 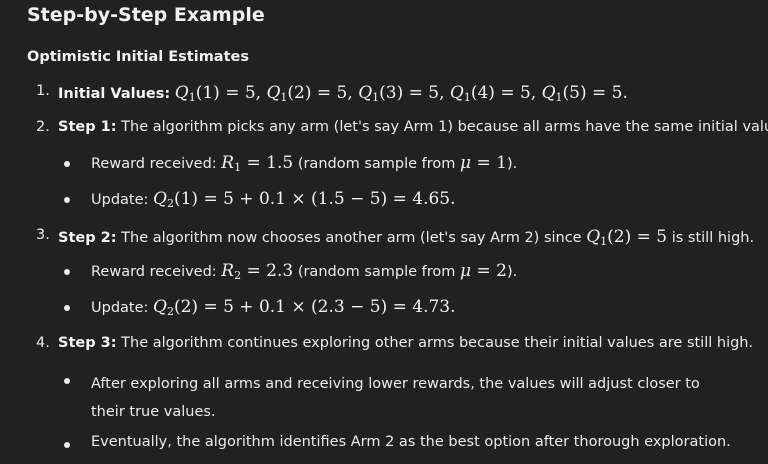 I want to click on step-3-label: Step 2:, so click(x=87, y=238).